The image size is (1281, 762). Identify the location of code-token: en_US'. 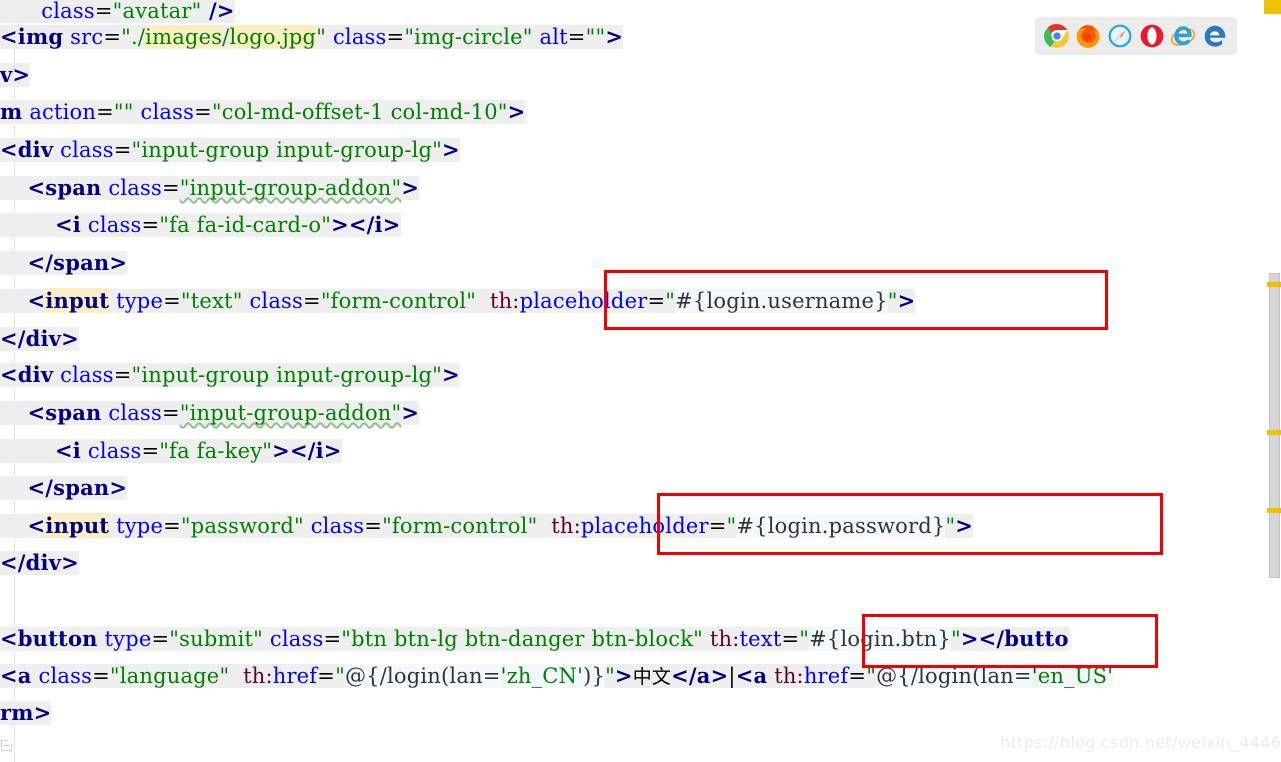
(1075, 676).